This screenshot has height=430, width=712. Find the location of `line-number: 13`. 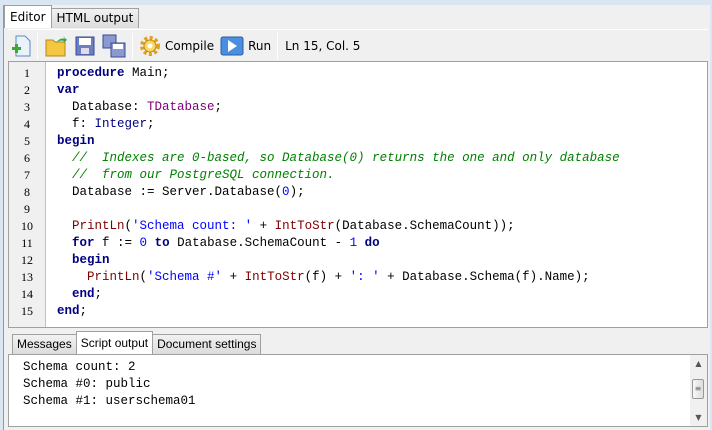

line-number: 13 is located at coordinates (27, 277).